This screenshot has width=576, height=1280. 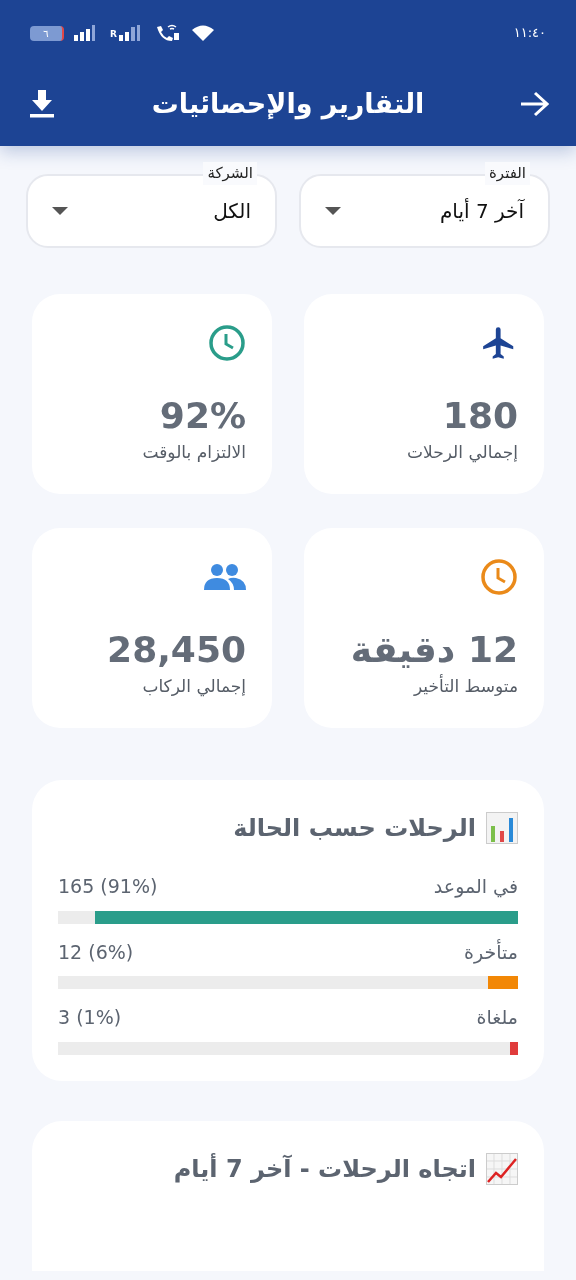 I want to click on stat-label: إجمالي الرحلات, so click(x=462, y=453).